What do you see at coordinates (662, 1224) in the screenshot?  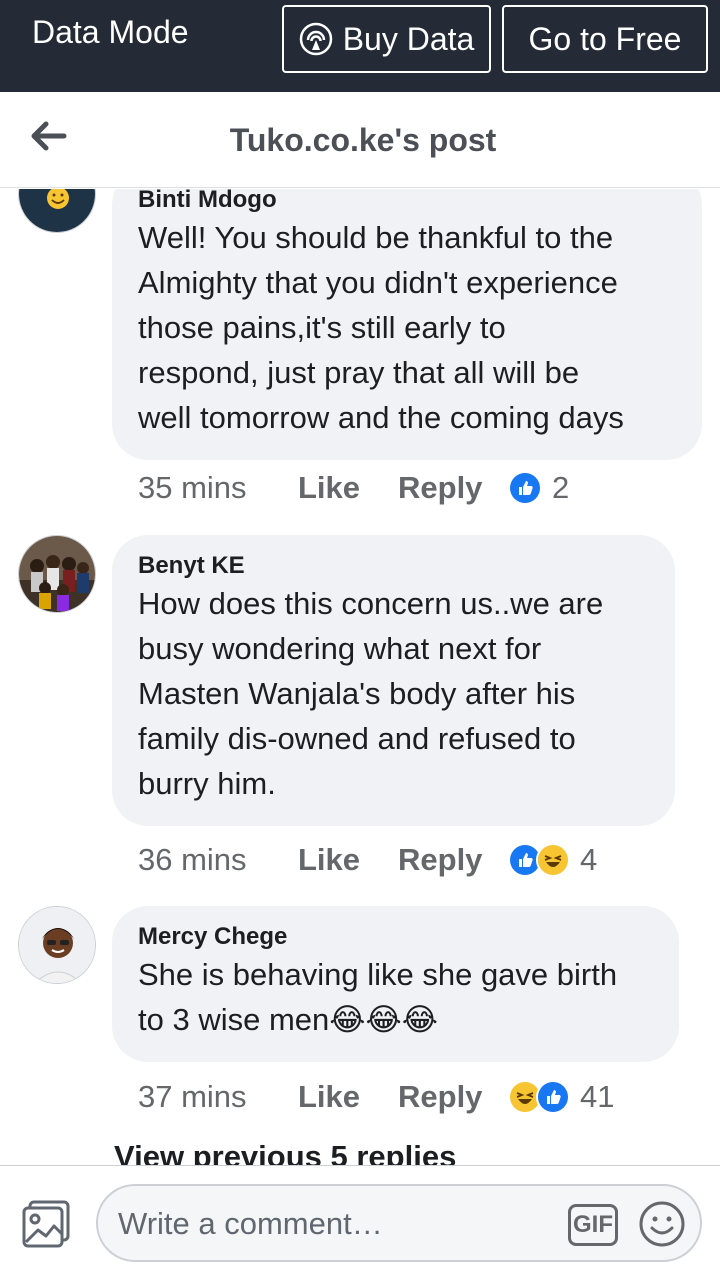 I see `emoji-icon` at bounding box center [662, 1224].